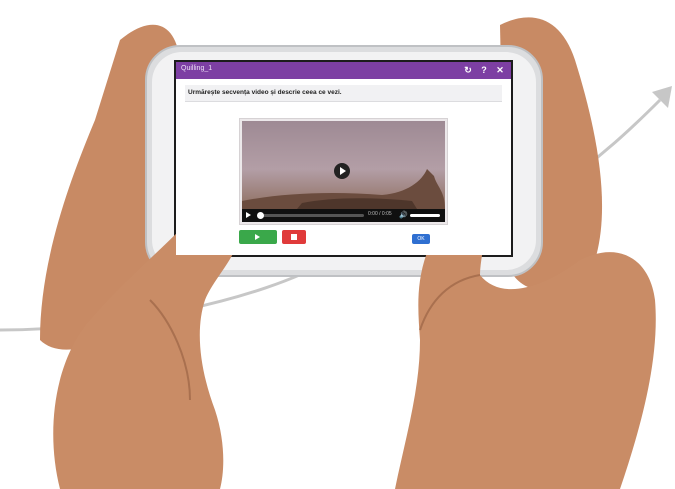  What do you see at coordinates (403, 215) in the screenshot?
I see `volume-icon: 🔊` at bounding box center [403, 215].